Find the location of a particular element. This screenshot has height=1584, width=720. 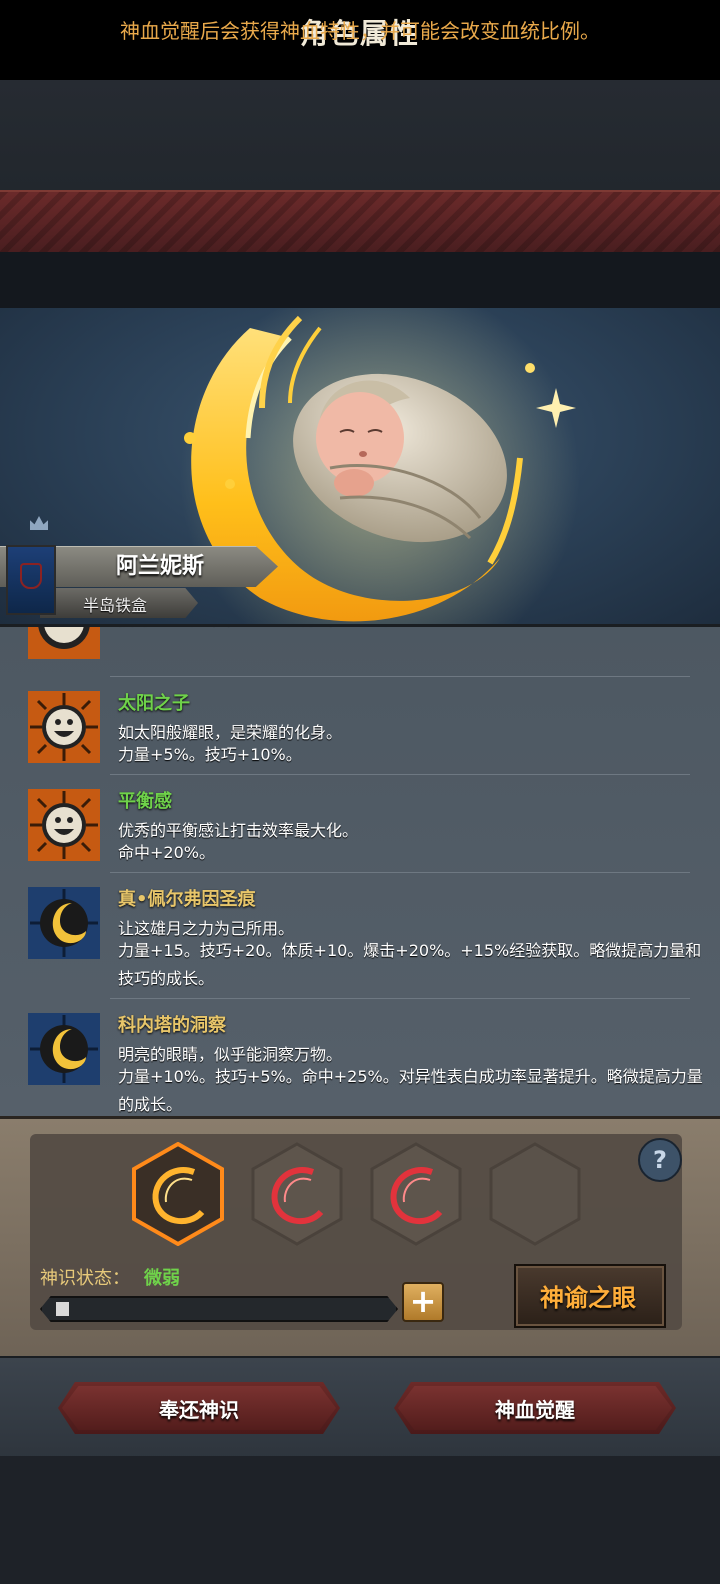

header-background is located at coordinates (360, 135).